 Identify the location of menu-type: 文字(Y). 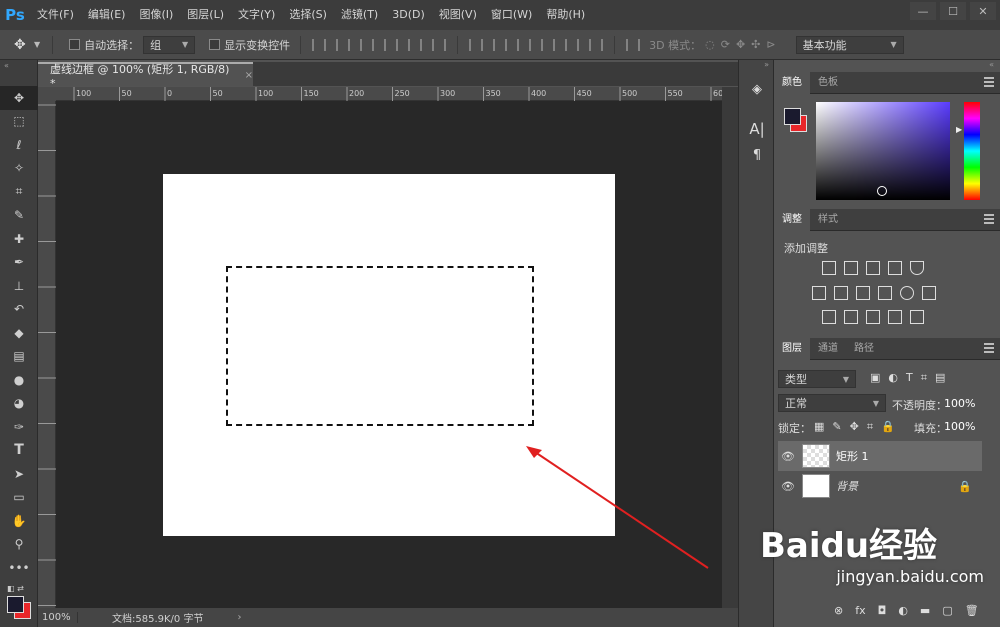
(256, 15).